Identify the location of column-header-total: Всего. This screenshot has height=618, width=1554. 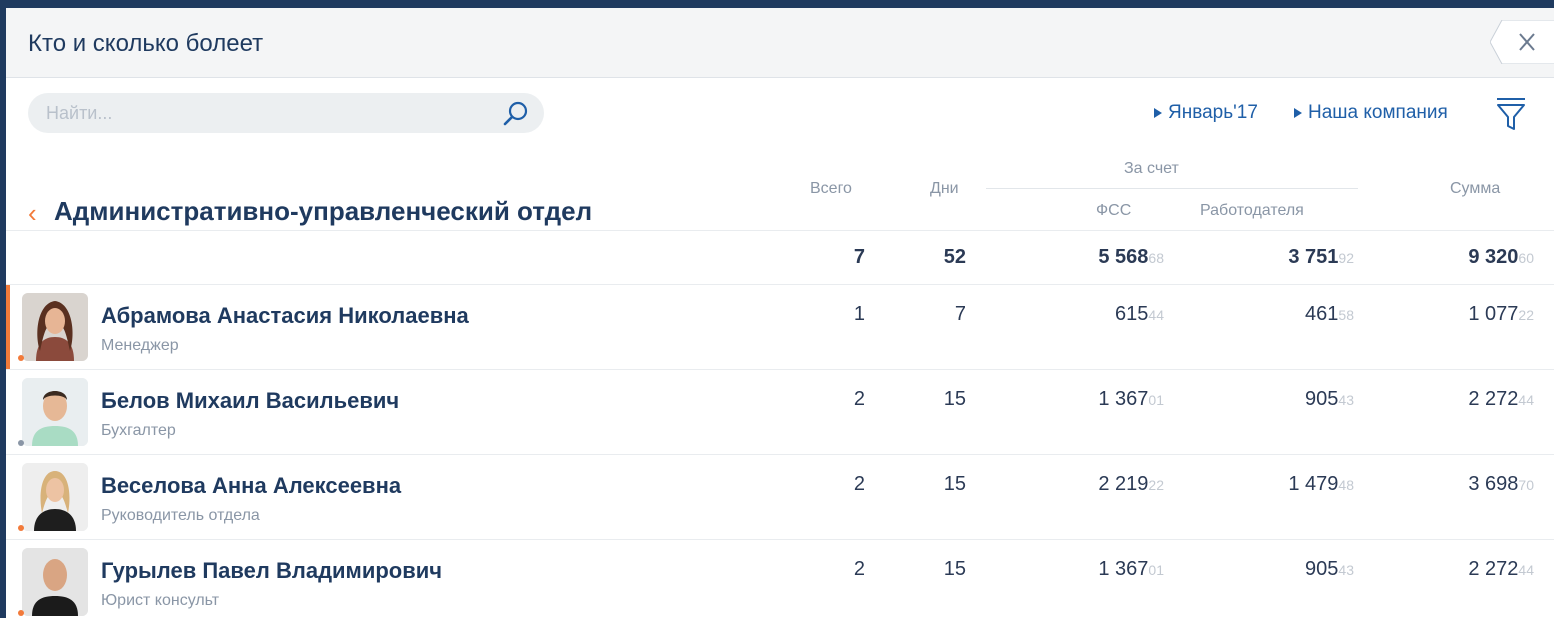
(831, 188).